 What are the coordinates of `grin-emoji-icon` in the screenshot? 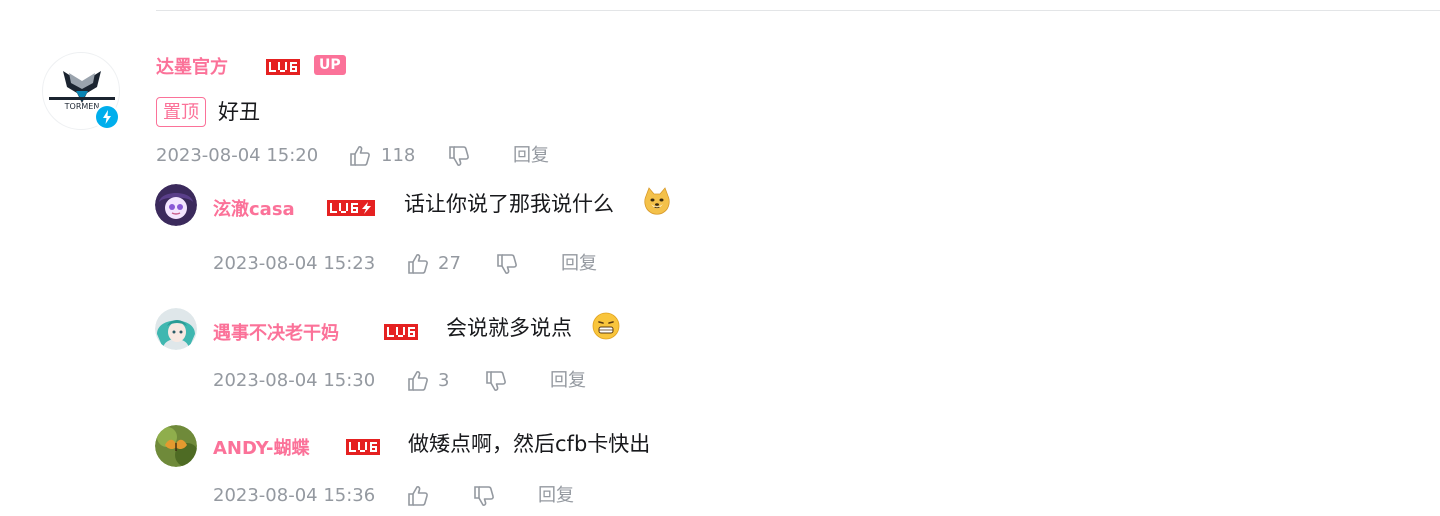 It's located at (606, 326).